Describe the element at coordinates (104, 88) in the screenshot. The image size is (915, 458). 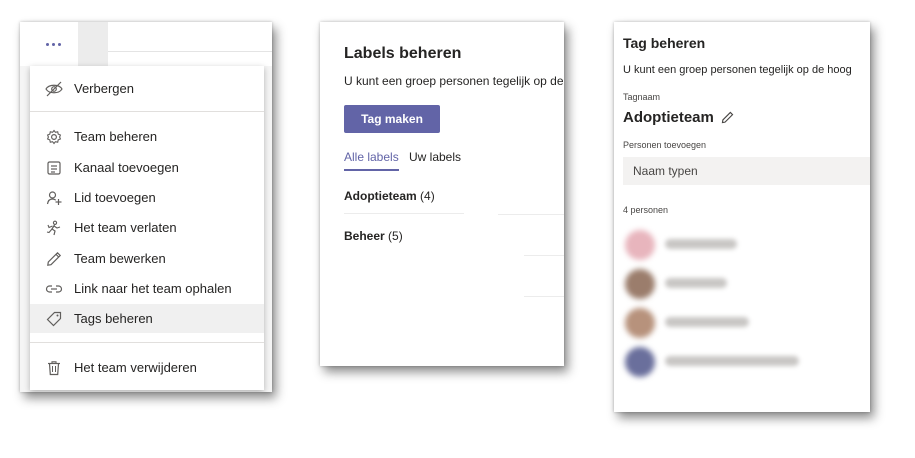
I see `menu-item-label: Verbergen` at that location.